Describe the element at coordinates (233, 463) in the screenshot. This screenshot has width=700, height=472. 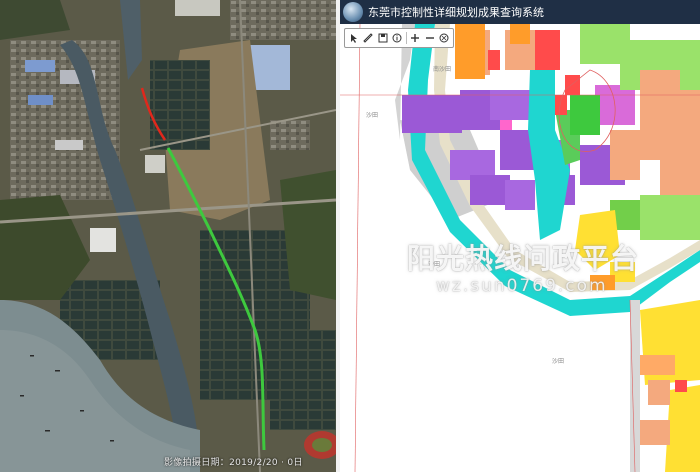
I see `imagery-date-label: 影像拍摄日期：2019/2/20 · 0日` at that location.